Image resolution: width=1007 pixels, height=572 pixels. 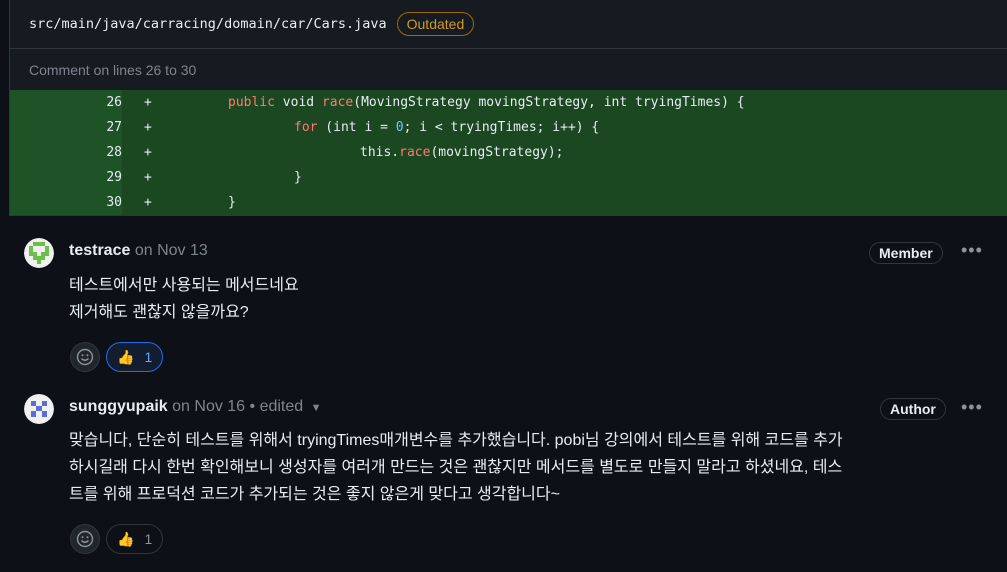 I want to click on code-text: for (int i = 0; i < tryingTimes; i++) {, so click(x=447, y=127).